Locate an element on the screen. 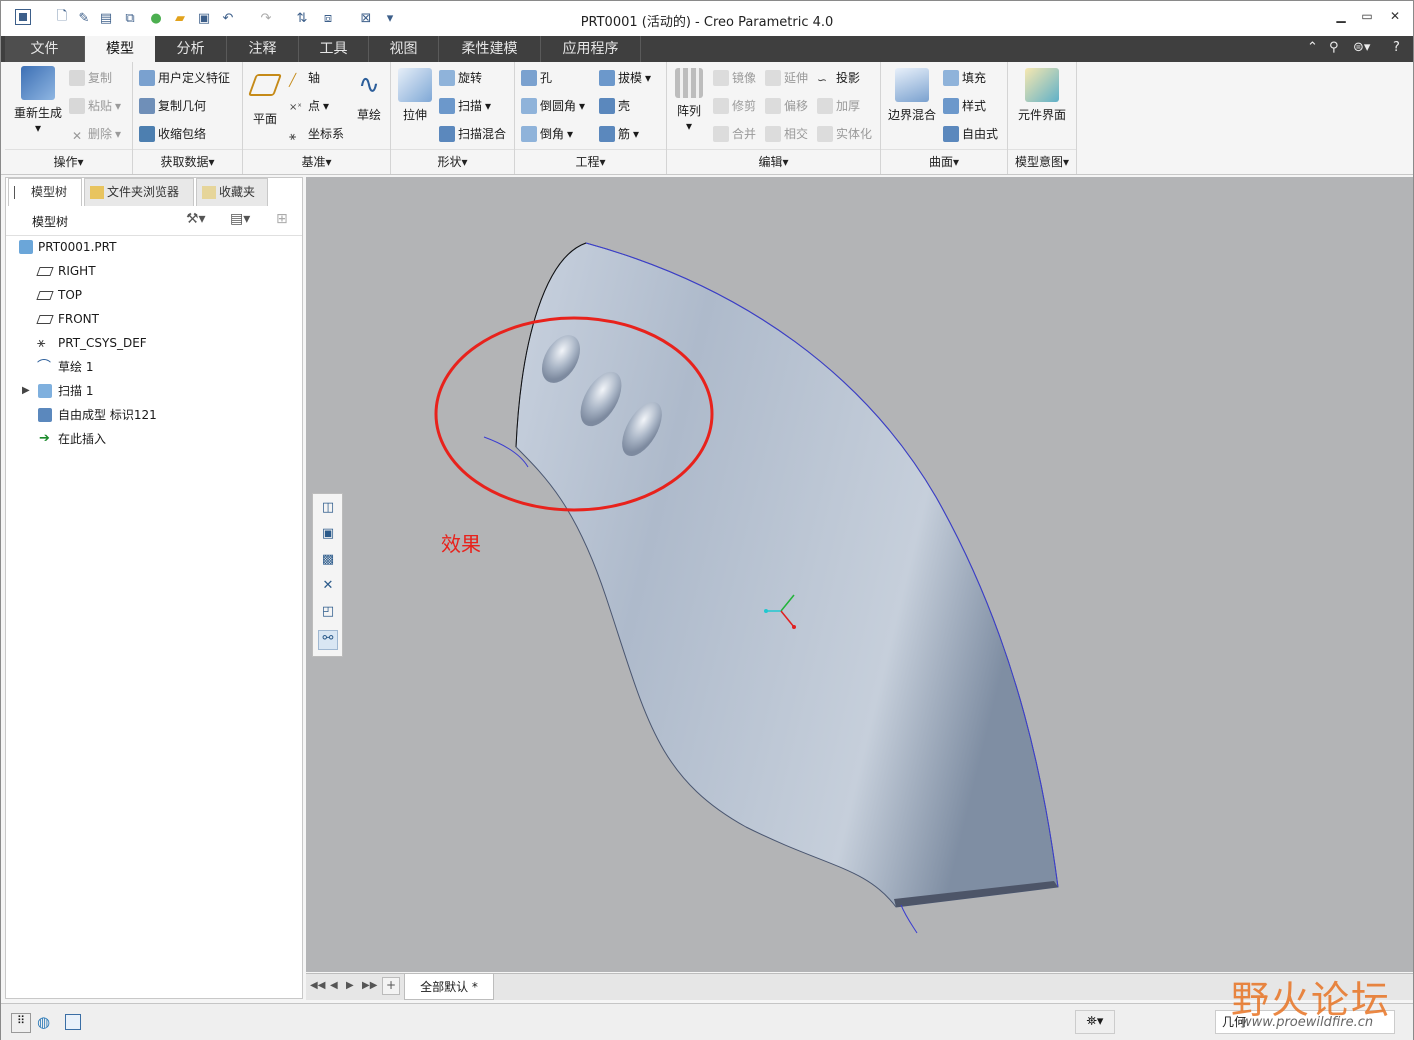  close-icon: ✕ is located at coordinates (1395, 18).